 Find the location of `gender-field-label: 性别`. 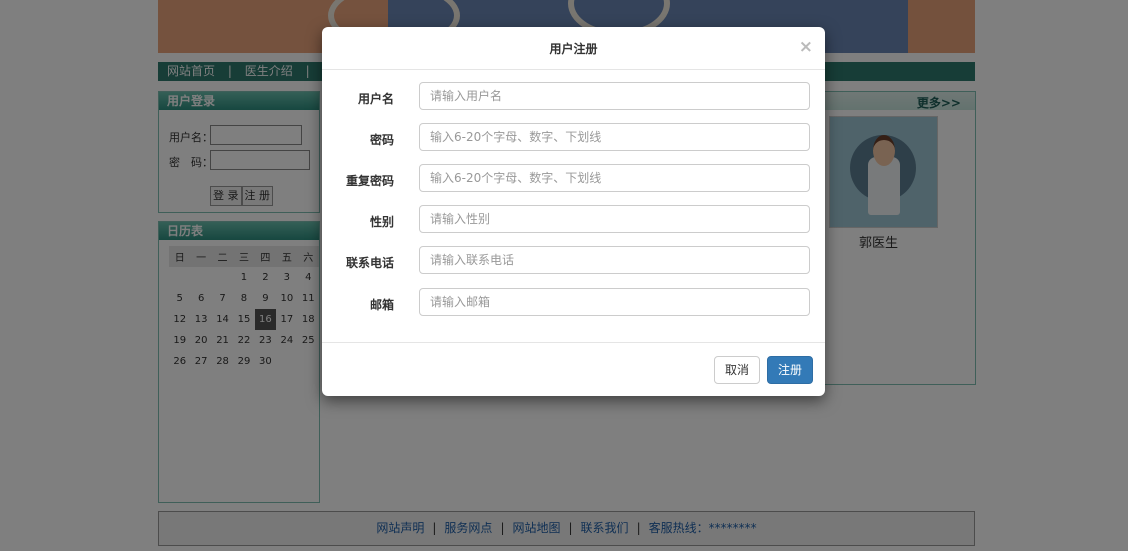

gender-field-label: 性别 is located at coordinates (381, 222).